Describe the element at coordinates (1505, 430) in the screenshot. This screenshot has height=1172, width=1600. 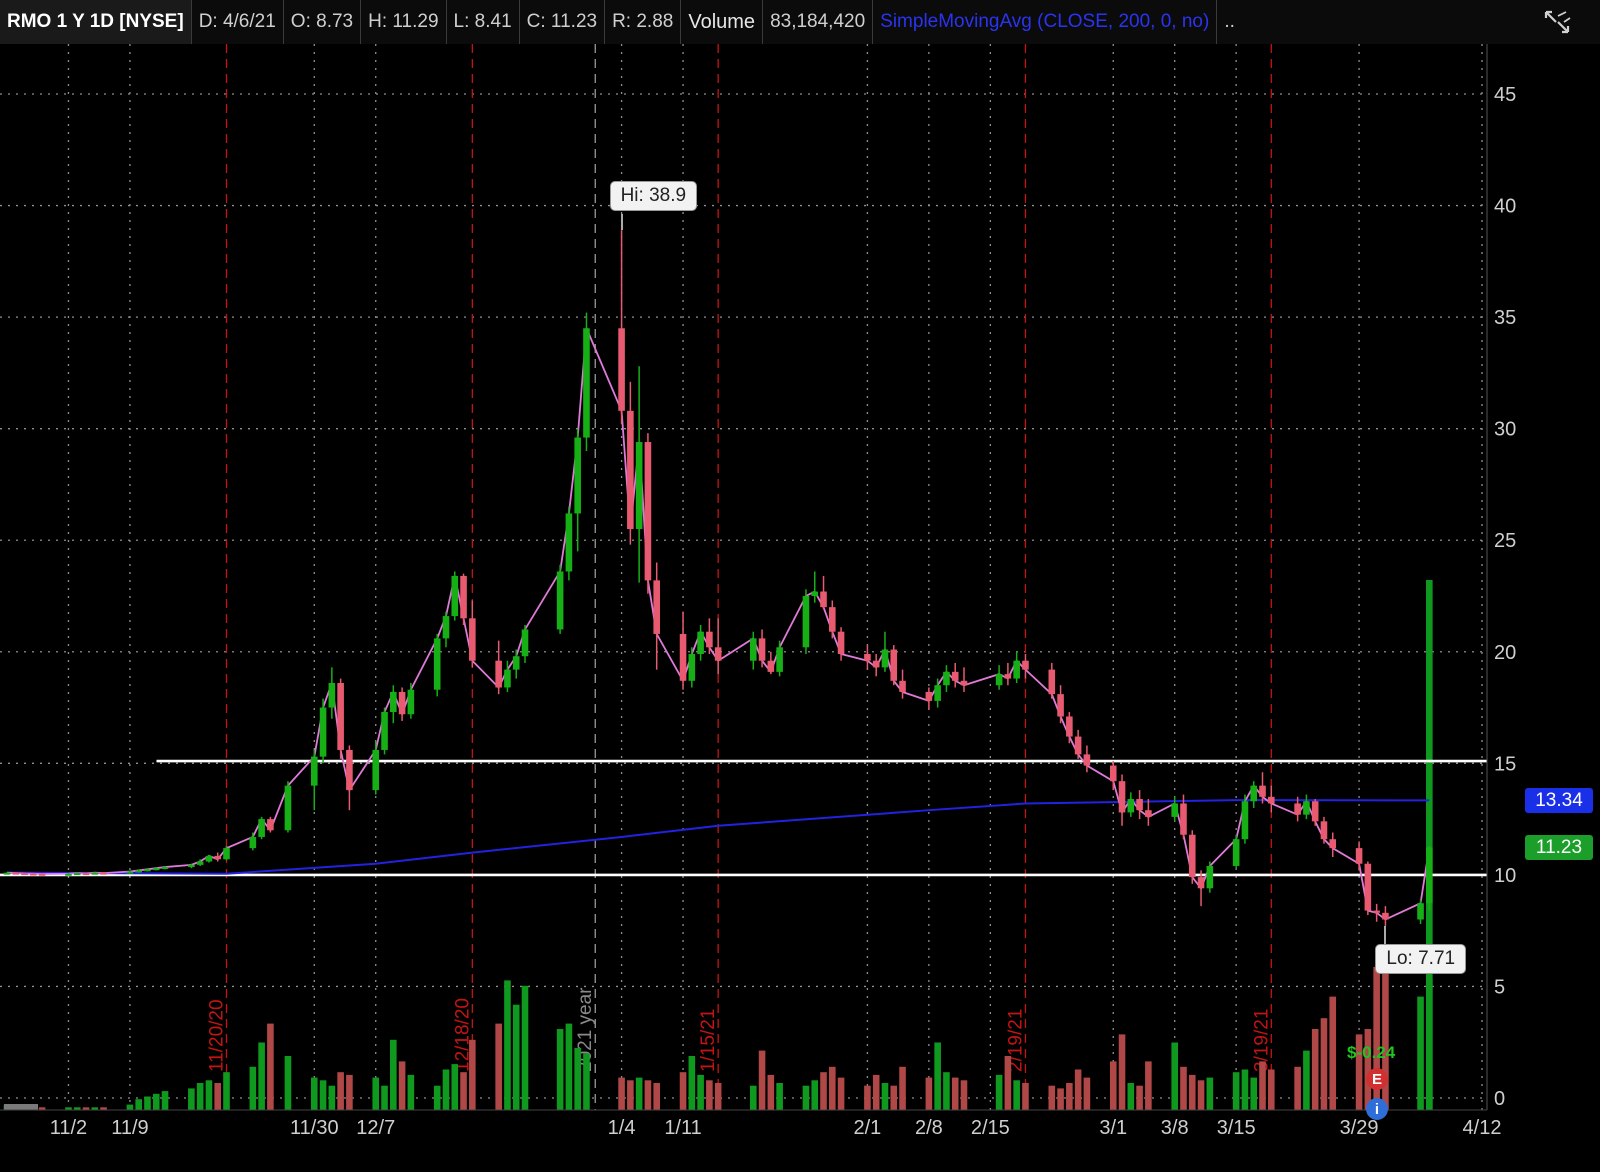
I see `price-tick-label: 30` at that location.